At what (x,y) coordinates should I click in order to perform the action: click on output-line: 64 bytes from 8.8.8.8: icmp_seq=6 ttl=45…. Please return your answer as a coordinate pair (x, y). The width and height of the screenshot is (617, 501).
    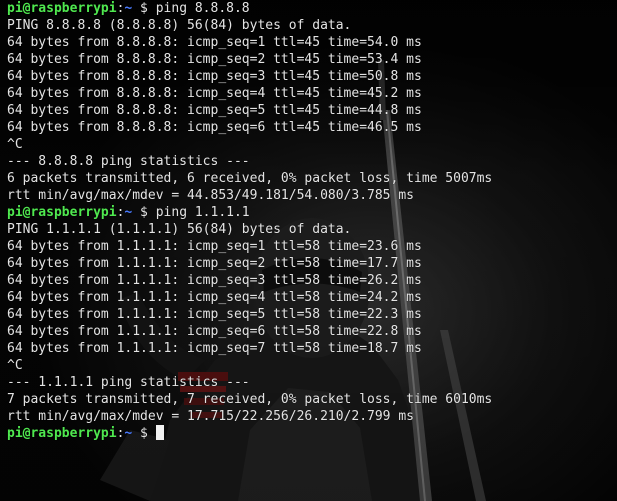
    Looking at the image, I should click on (214, 127).